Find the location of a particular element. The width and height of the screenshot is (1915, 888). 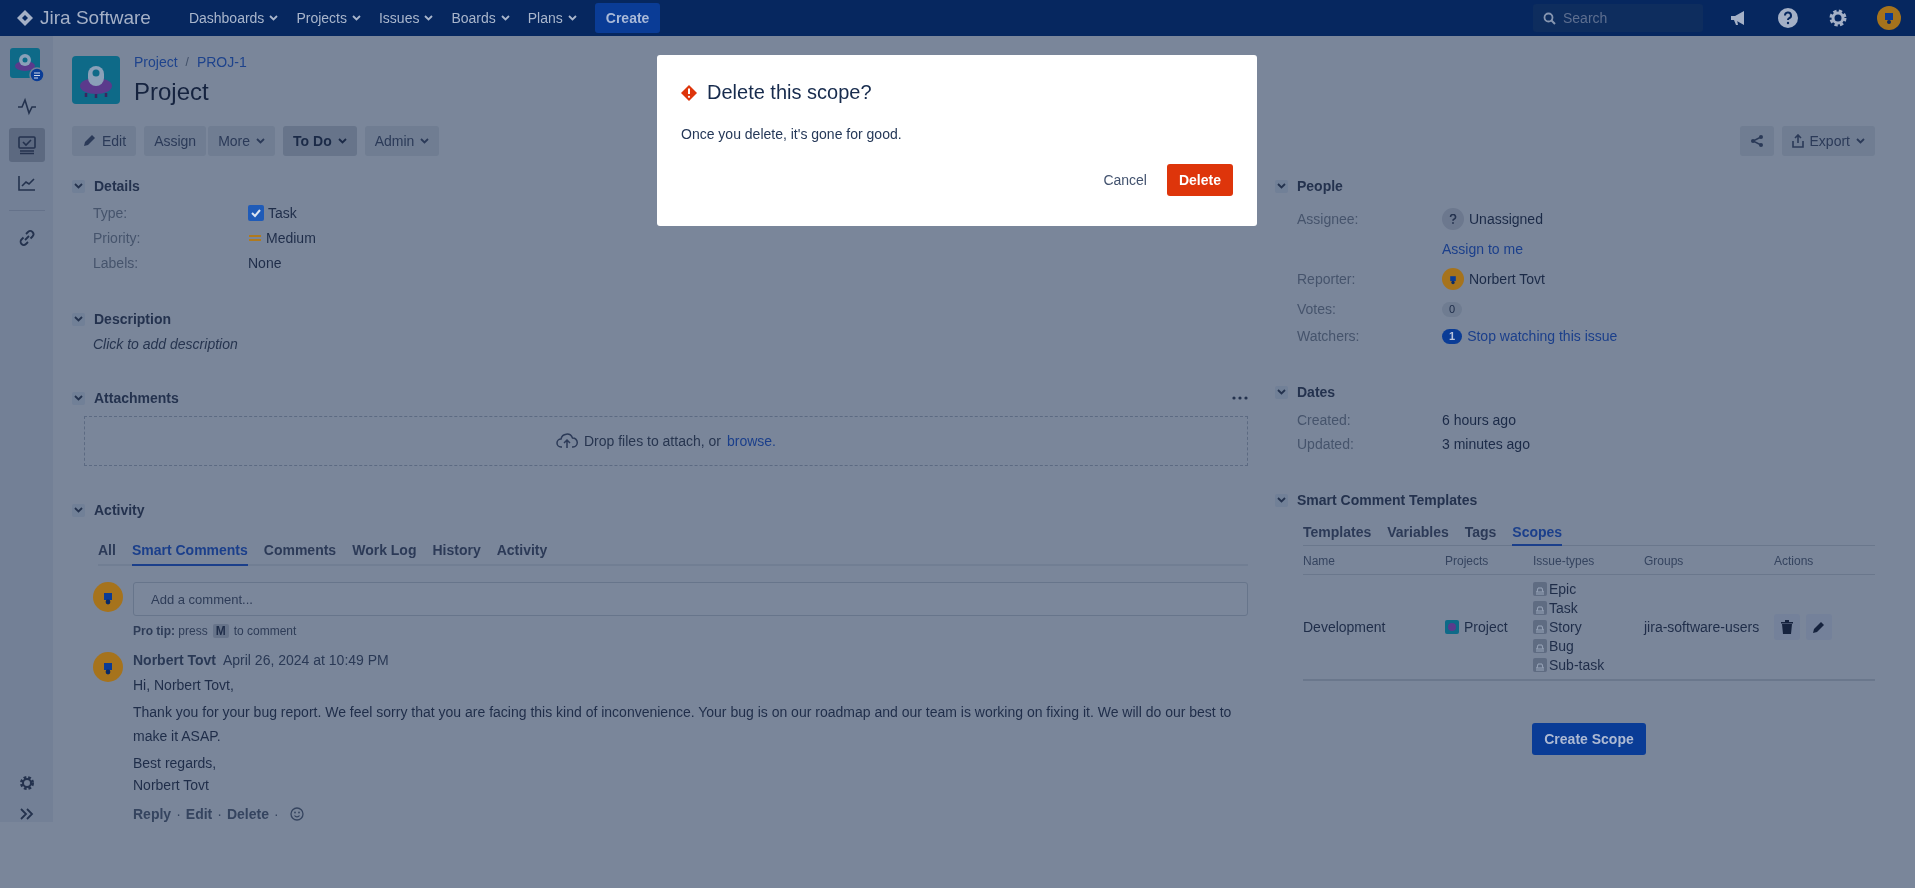

template-tab: Scopes is located at coordinates (1537, 533).